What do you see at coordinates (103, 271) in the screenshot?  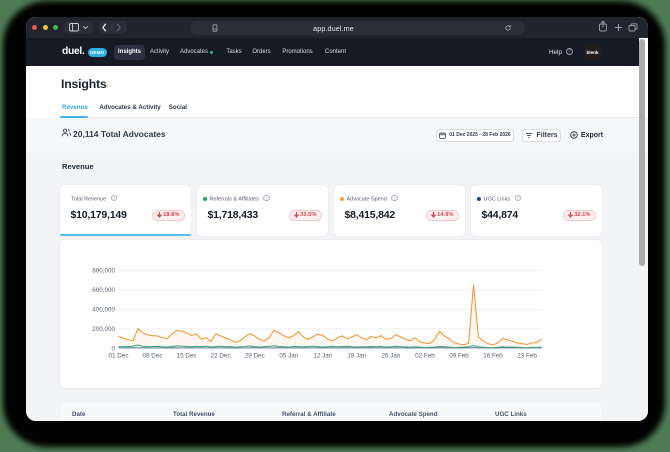 I see `svg-text: 800,000` at bounding box center [103, 271].